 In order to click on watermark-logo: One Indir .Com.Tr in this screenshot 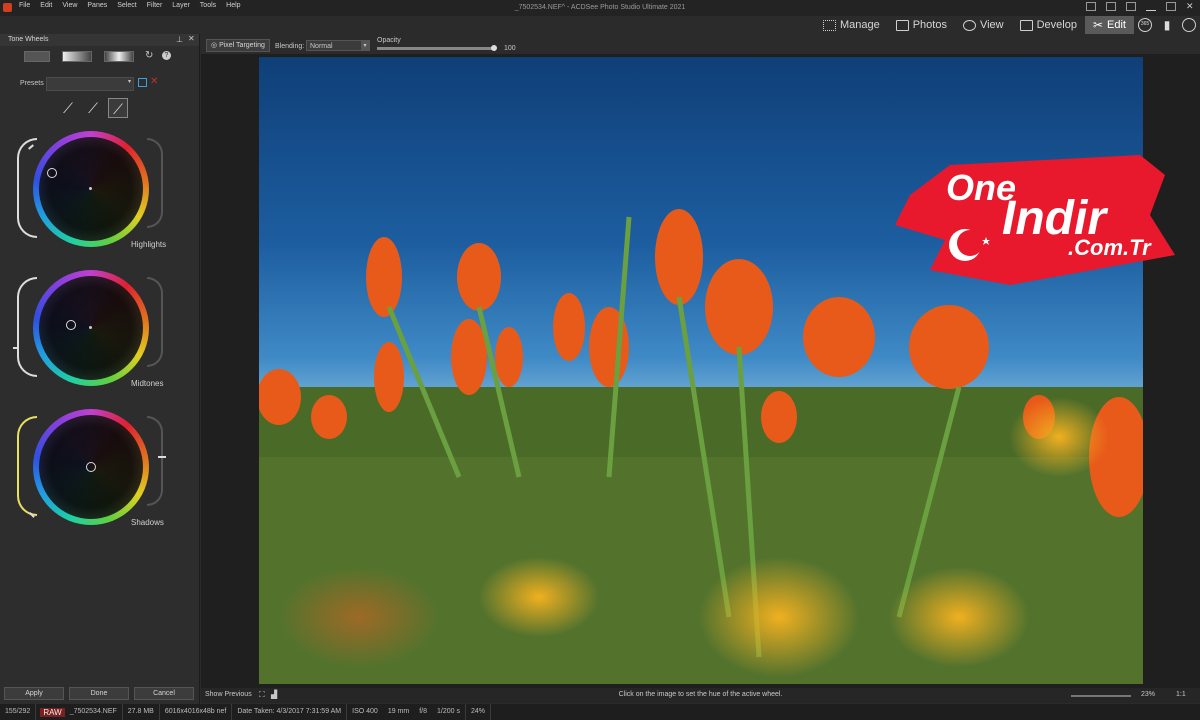, I will do `click(1035, 217)`.